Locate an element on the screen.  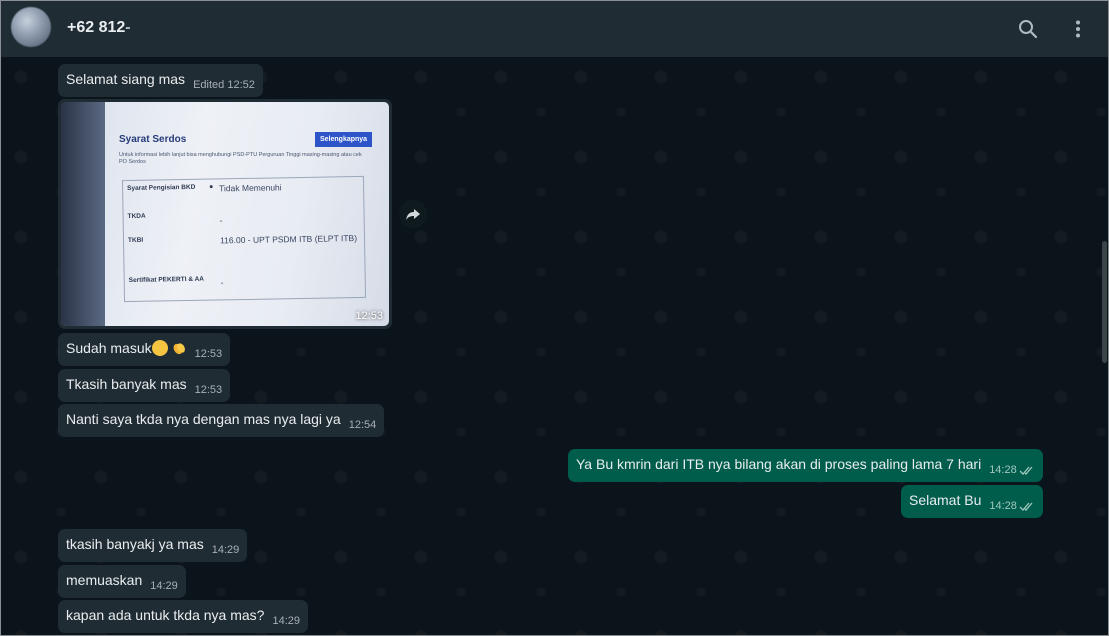
contact-name: +62 812- is located at coordinates (99, 28).